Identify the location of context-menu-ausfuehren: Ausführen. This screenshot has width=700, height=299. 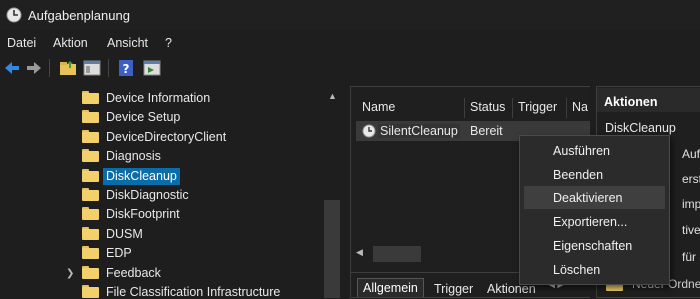
(594, 150).